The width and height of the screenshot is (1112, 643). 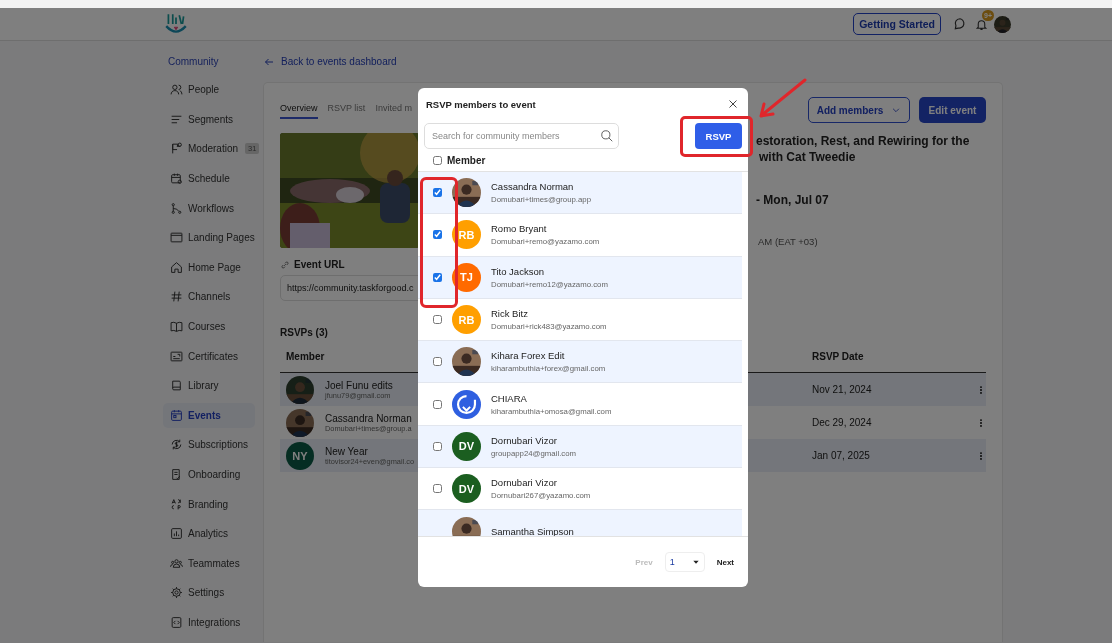 I want to click on page-select: 1, so click(x=684, y=562).